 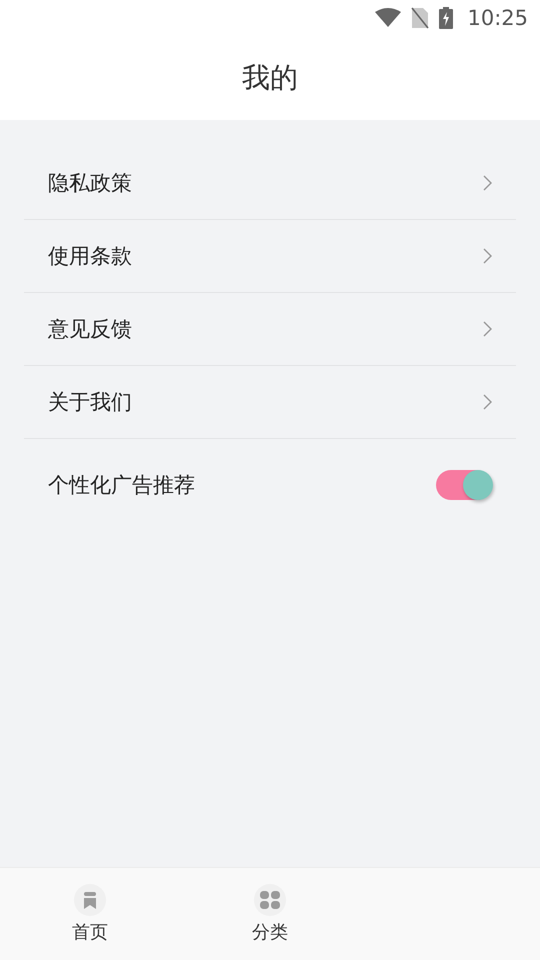 What do you see at coordinates (388, 18) in the screenshot?
I see `wifi-icon` at bounding box center [388, 18].